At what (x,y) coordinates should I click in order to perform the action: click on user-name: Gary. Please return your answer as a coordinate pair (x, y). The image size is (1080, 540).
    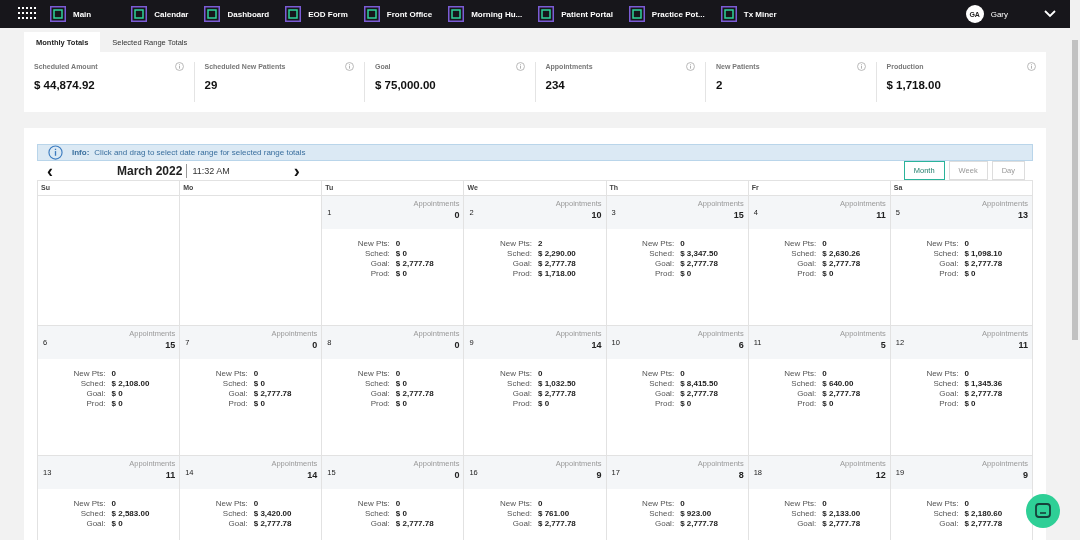
    Looking at the image, I should click on (999, 14).